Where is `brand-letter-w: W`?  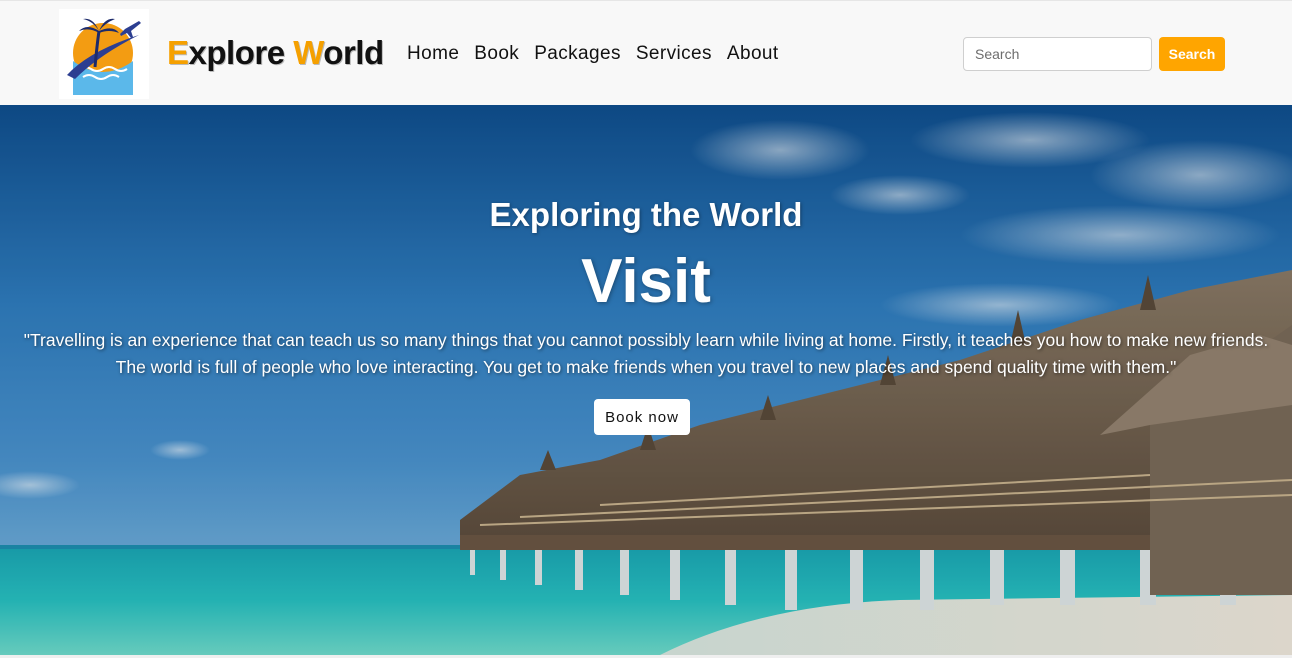 brand-letter-w: W is located at coordinates (308, 52).